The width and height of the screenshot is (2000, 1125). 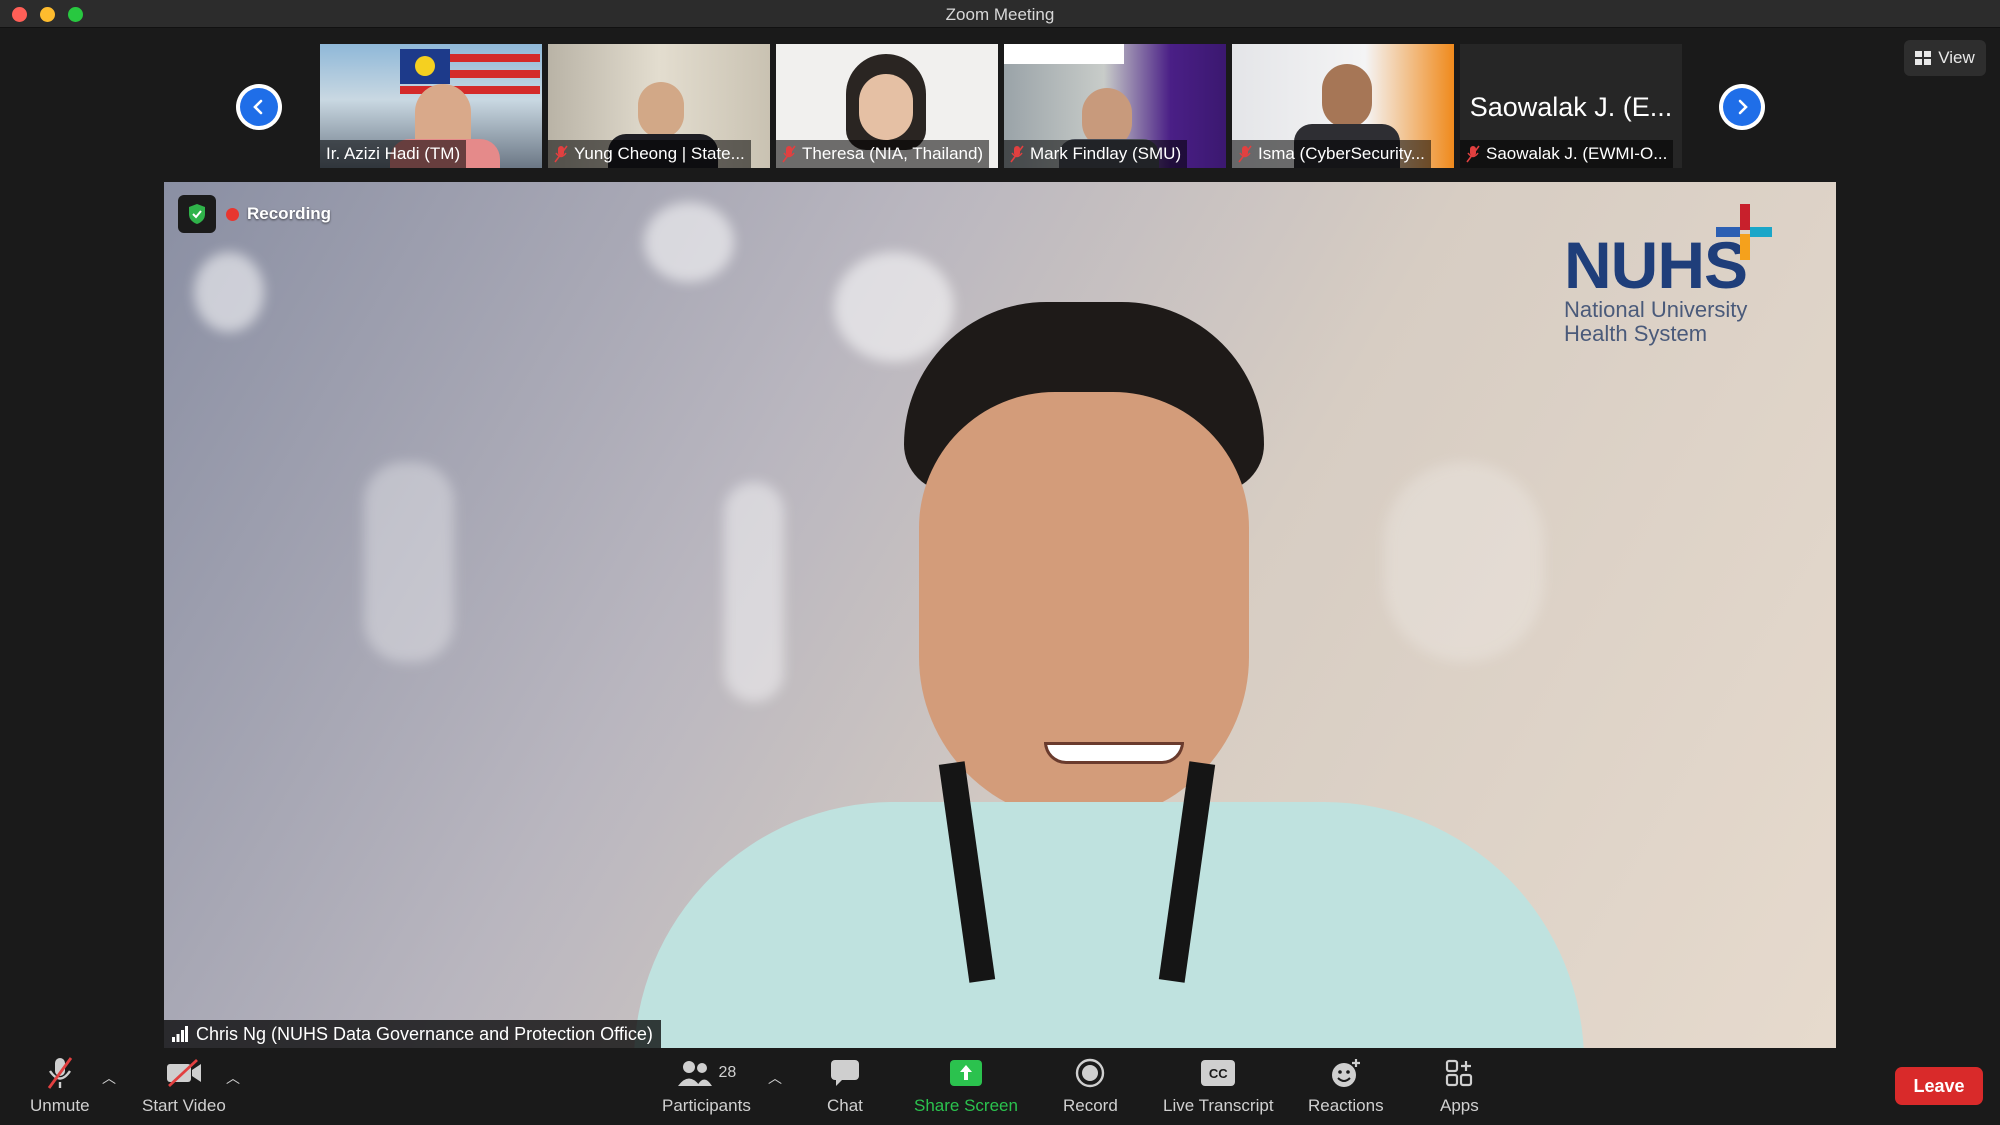 I want to click on record-icon, so click(x=1090, y=1073).